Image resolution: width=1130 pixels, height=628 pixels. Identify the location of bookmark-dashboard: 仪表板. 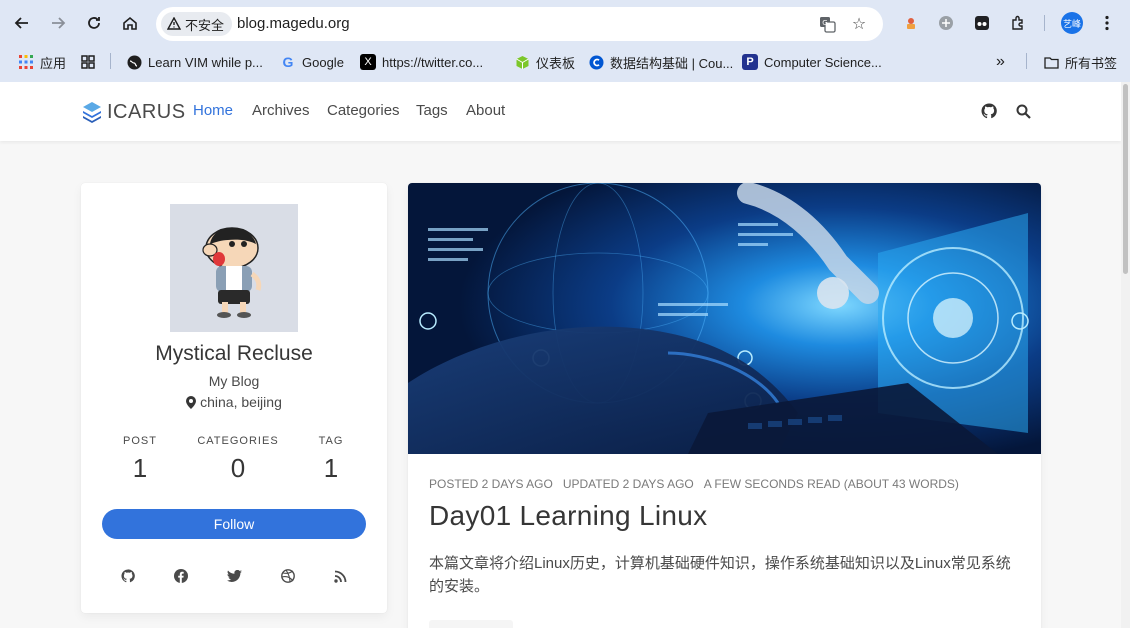
(544, 62).